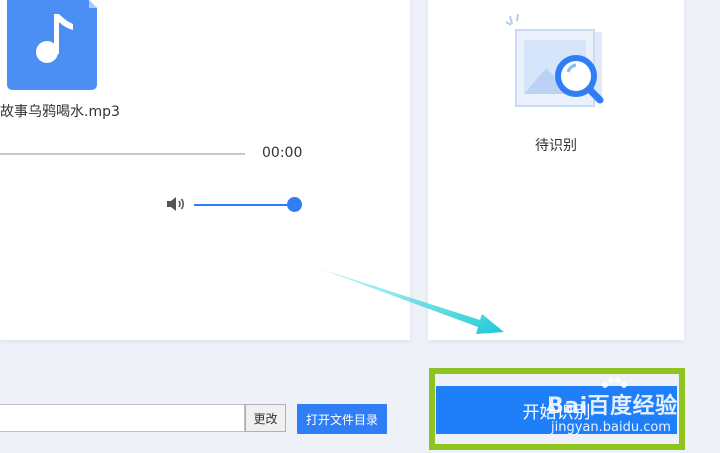  What do you see at coordinates (411, 301) in the screenshot?
I see `annotation-arrow` at bounding box center [411, 301].